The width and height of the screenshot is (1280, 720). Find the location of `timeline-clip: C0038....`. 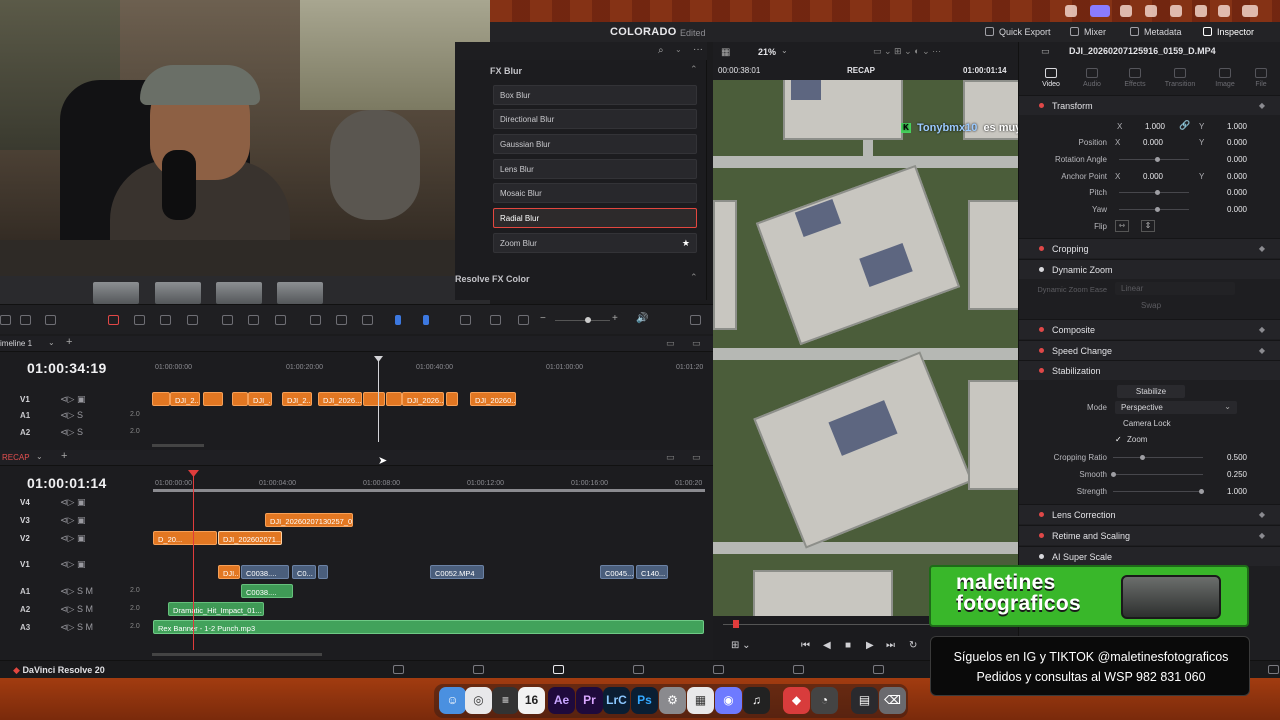

timeline-clip: C0038.... is located at coordinates (265, 572).